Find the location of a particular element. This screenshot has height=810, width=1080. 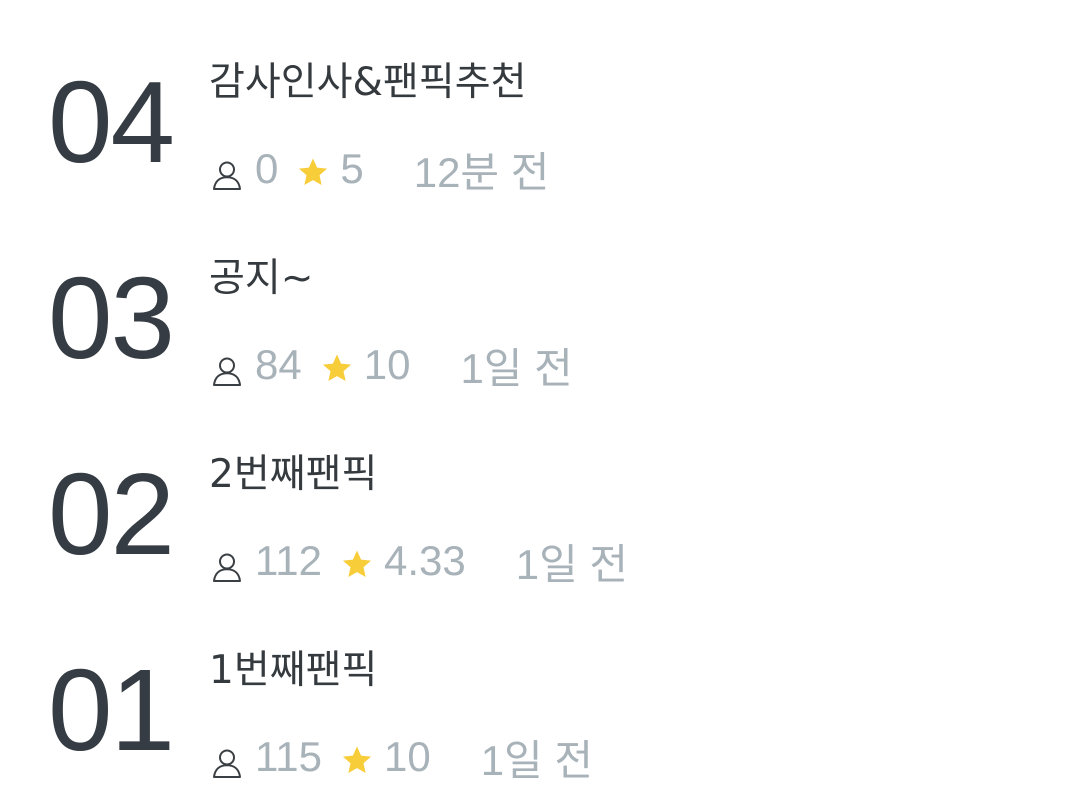

rating-value: 4.33 is located at coordinates (424, 560).